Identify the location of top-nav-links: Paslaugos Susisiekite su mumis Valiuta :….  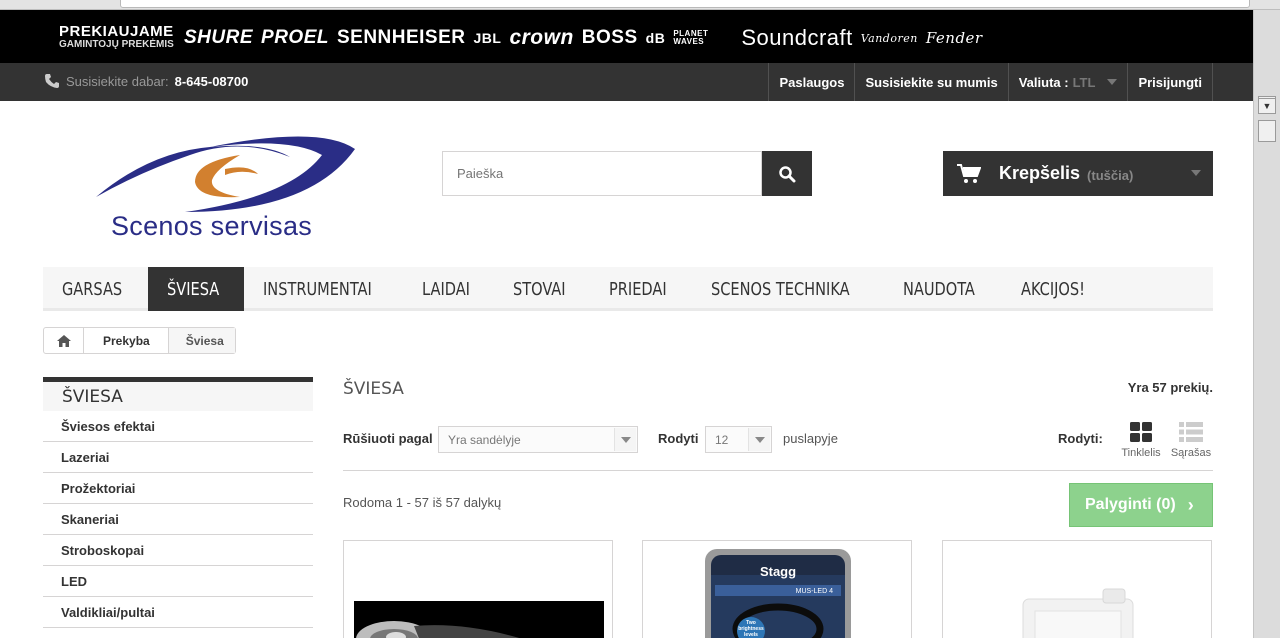
(990, 82).